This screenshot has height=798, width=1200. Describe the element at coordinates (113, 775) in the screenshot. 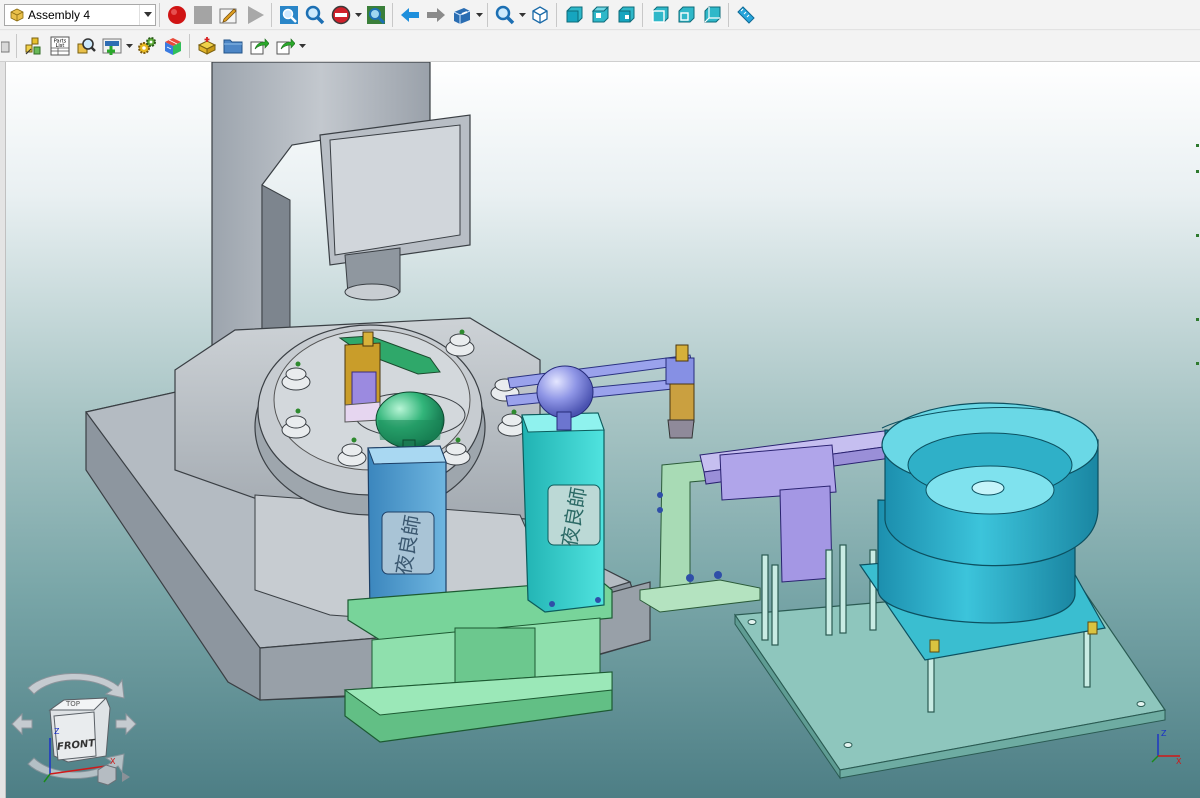

I see `home-view-icon` at that location.